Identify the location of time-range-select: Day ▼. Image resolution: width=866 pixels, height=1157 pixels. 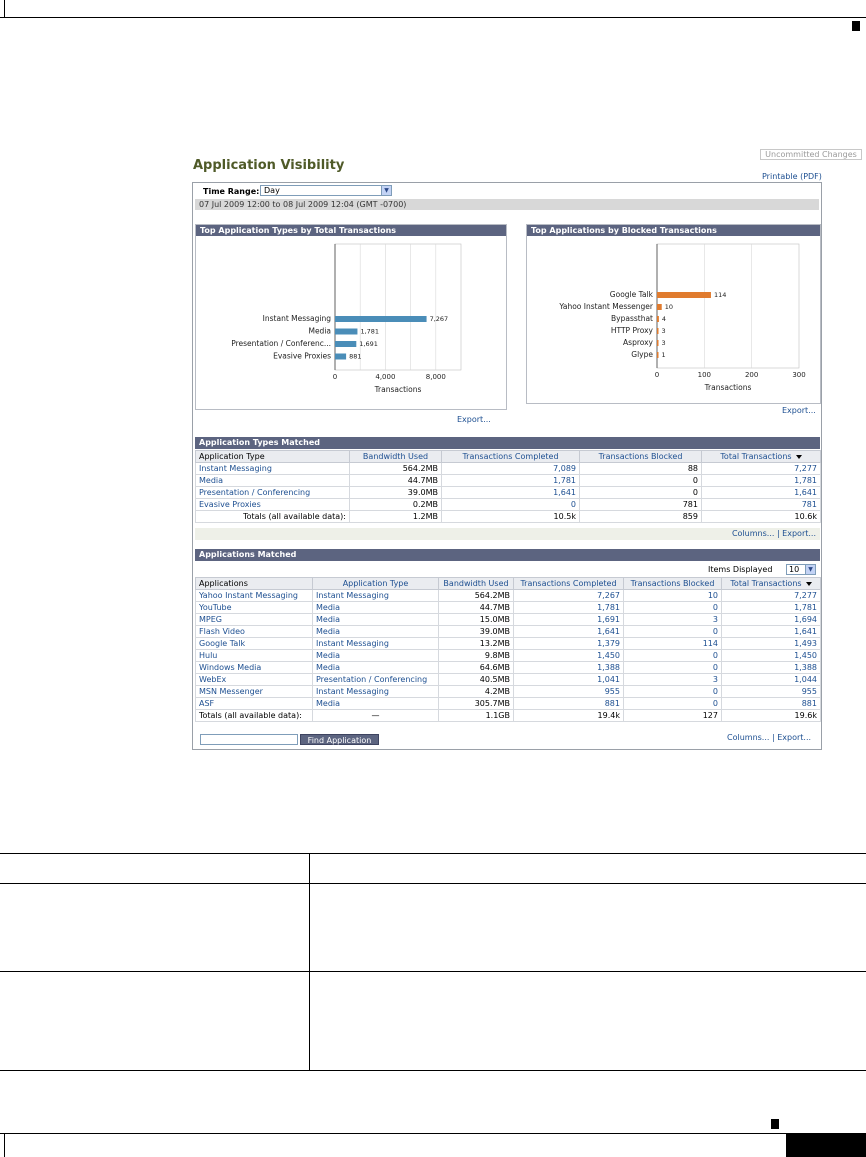
(326, 190).